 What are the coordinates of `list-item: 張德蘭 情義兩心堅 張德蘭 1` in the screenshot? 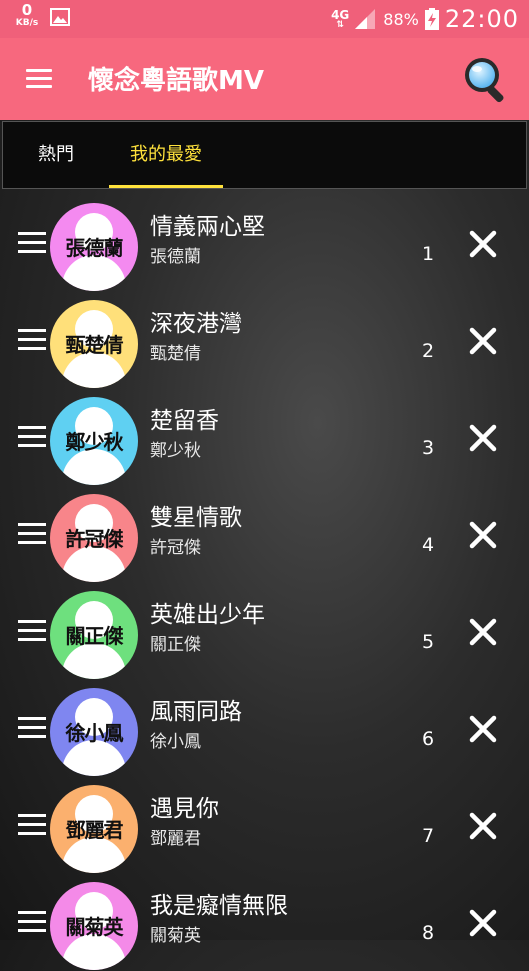 It's located at (264, 243).